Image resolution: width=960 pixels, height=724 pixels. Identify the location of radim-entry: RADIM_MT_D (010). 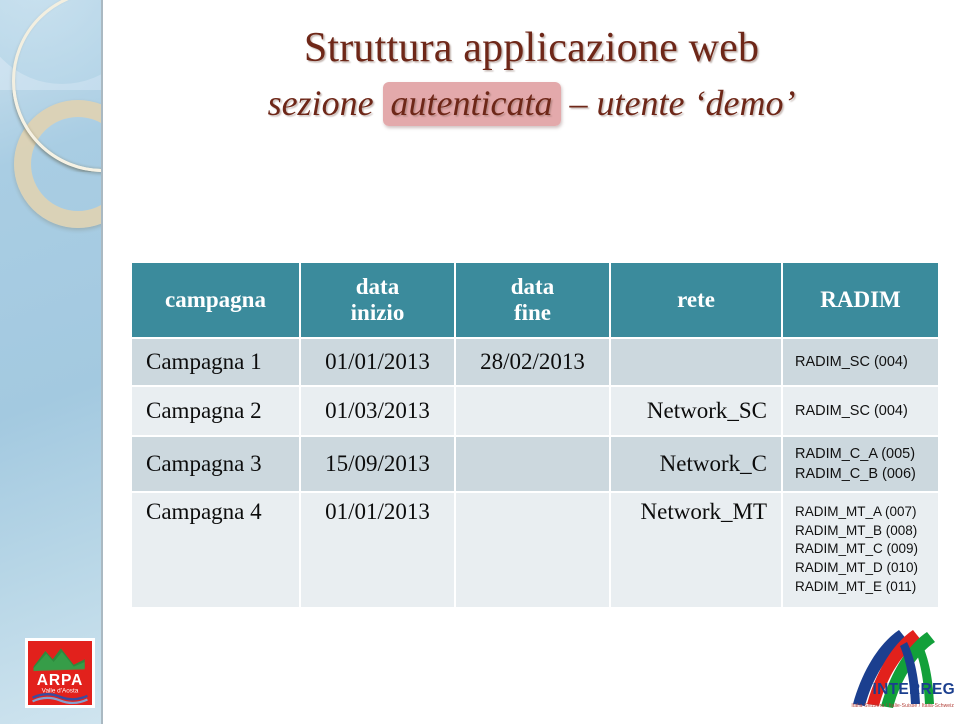
(857, 567).